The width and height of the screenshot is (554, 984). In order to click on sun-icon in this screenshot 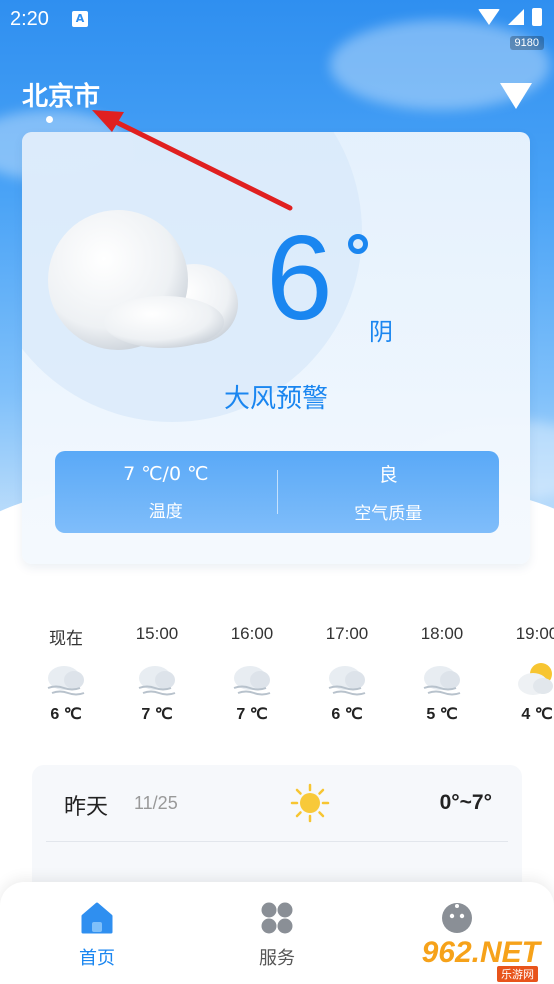, I will do `click(310, 803)`.